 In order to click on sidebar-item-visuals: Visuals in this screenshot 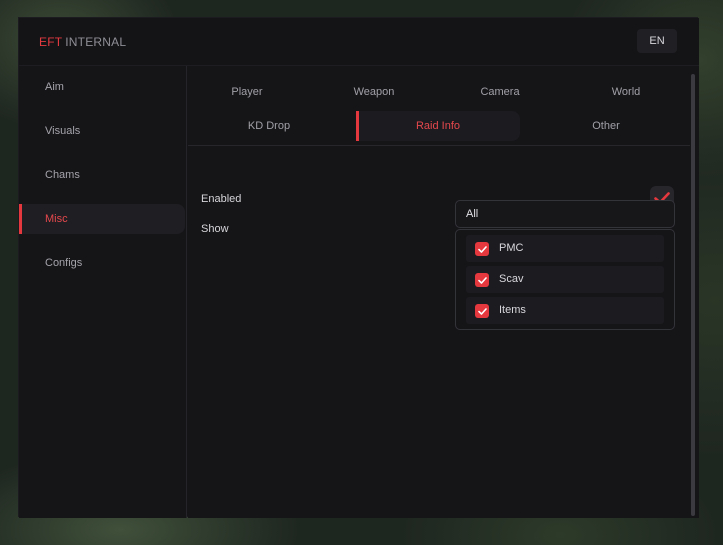, I will do `click(102, 131)`.